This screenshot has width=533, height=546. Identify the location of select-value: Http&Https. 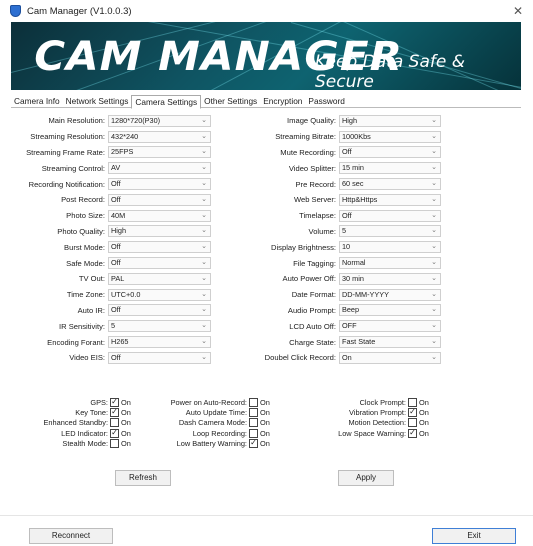
(360, 199).